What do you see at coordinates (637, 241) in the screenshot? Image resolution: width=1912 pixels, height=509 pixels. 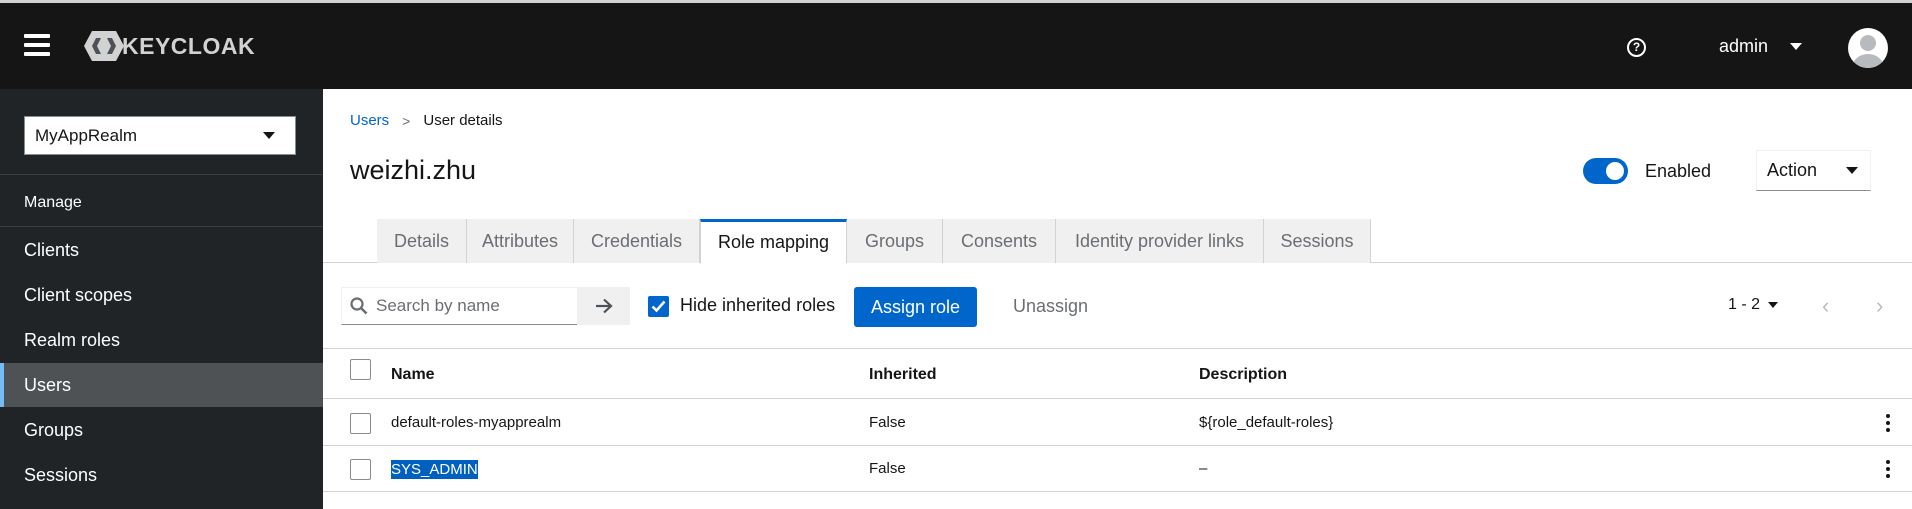 I see `tab-credentials: Credentials` at bounding box center [637, 241].